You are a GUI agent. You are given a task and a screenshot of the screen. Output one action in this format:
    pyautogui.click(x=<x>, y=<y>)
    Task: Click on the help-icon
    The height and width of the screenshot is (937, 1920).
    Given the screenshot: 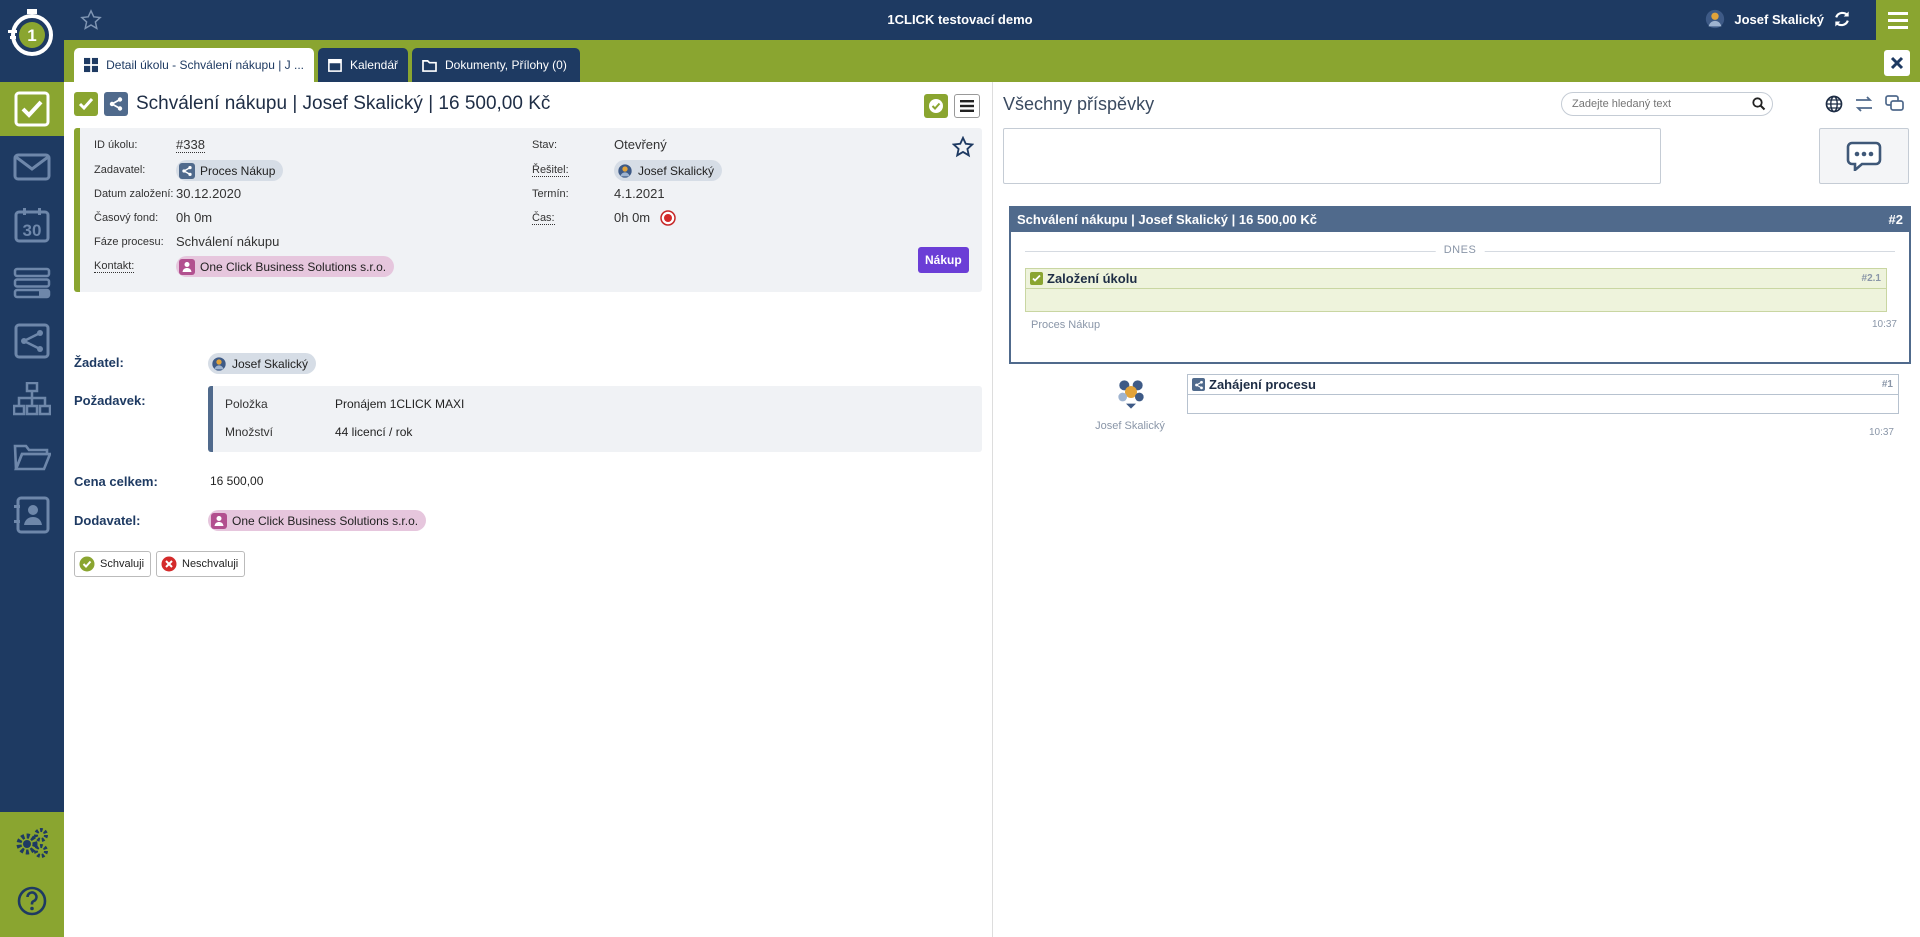 What is the action you would take?
    pyautogui.click(x=32, y=901)
    